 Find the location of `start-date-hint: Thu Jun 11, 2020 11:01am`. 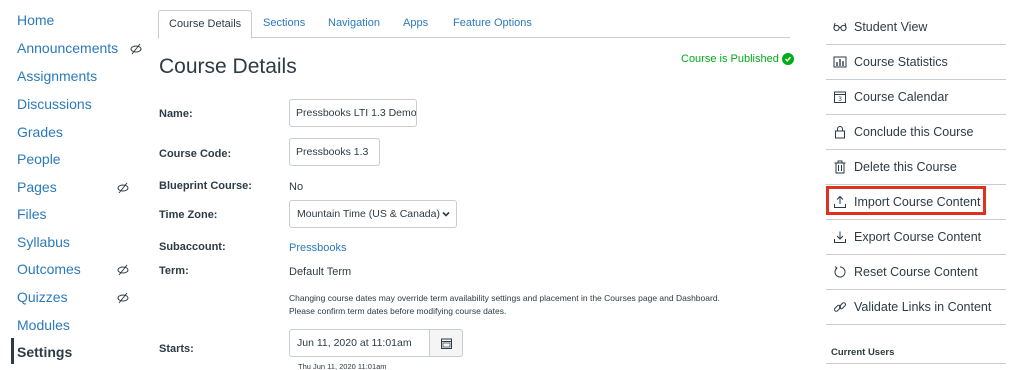

start-date-hint: Thu Jun 11, 2020 11:01am is located at coordinates (342, 366).